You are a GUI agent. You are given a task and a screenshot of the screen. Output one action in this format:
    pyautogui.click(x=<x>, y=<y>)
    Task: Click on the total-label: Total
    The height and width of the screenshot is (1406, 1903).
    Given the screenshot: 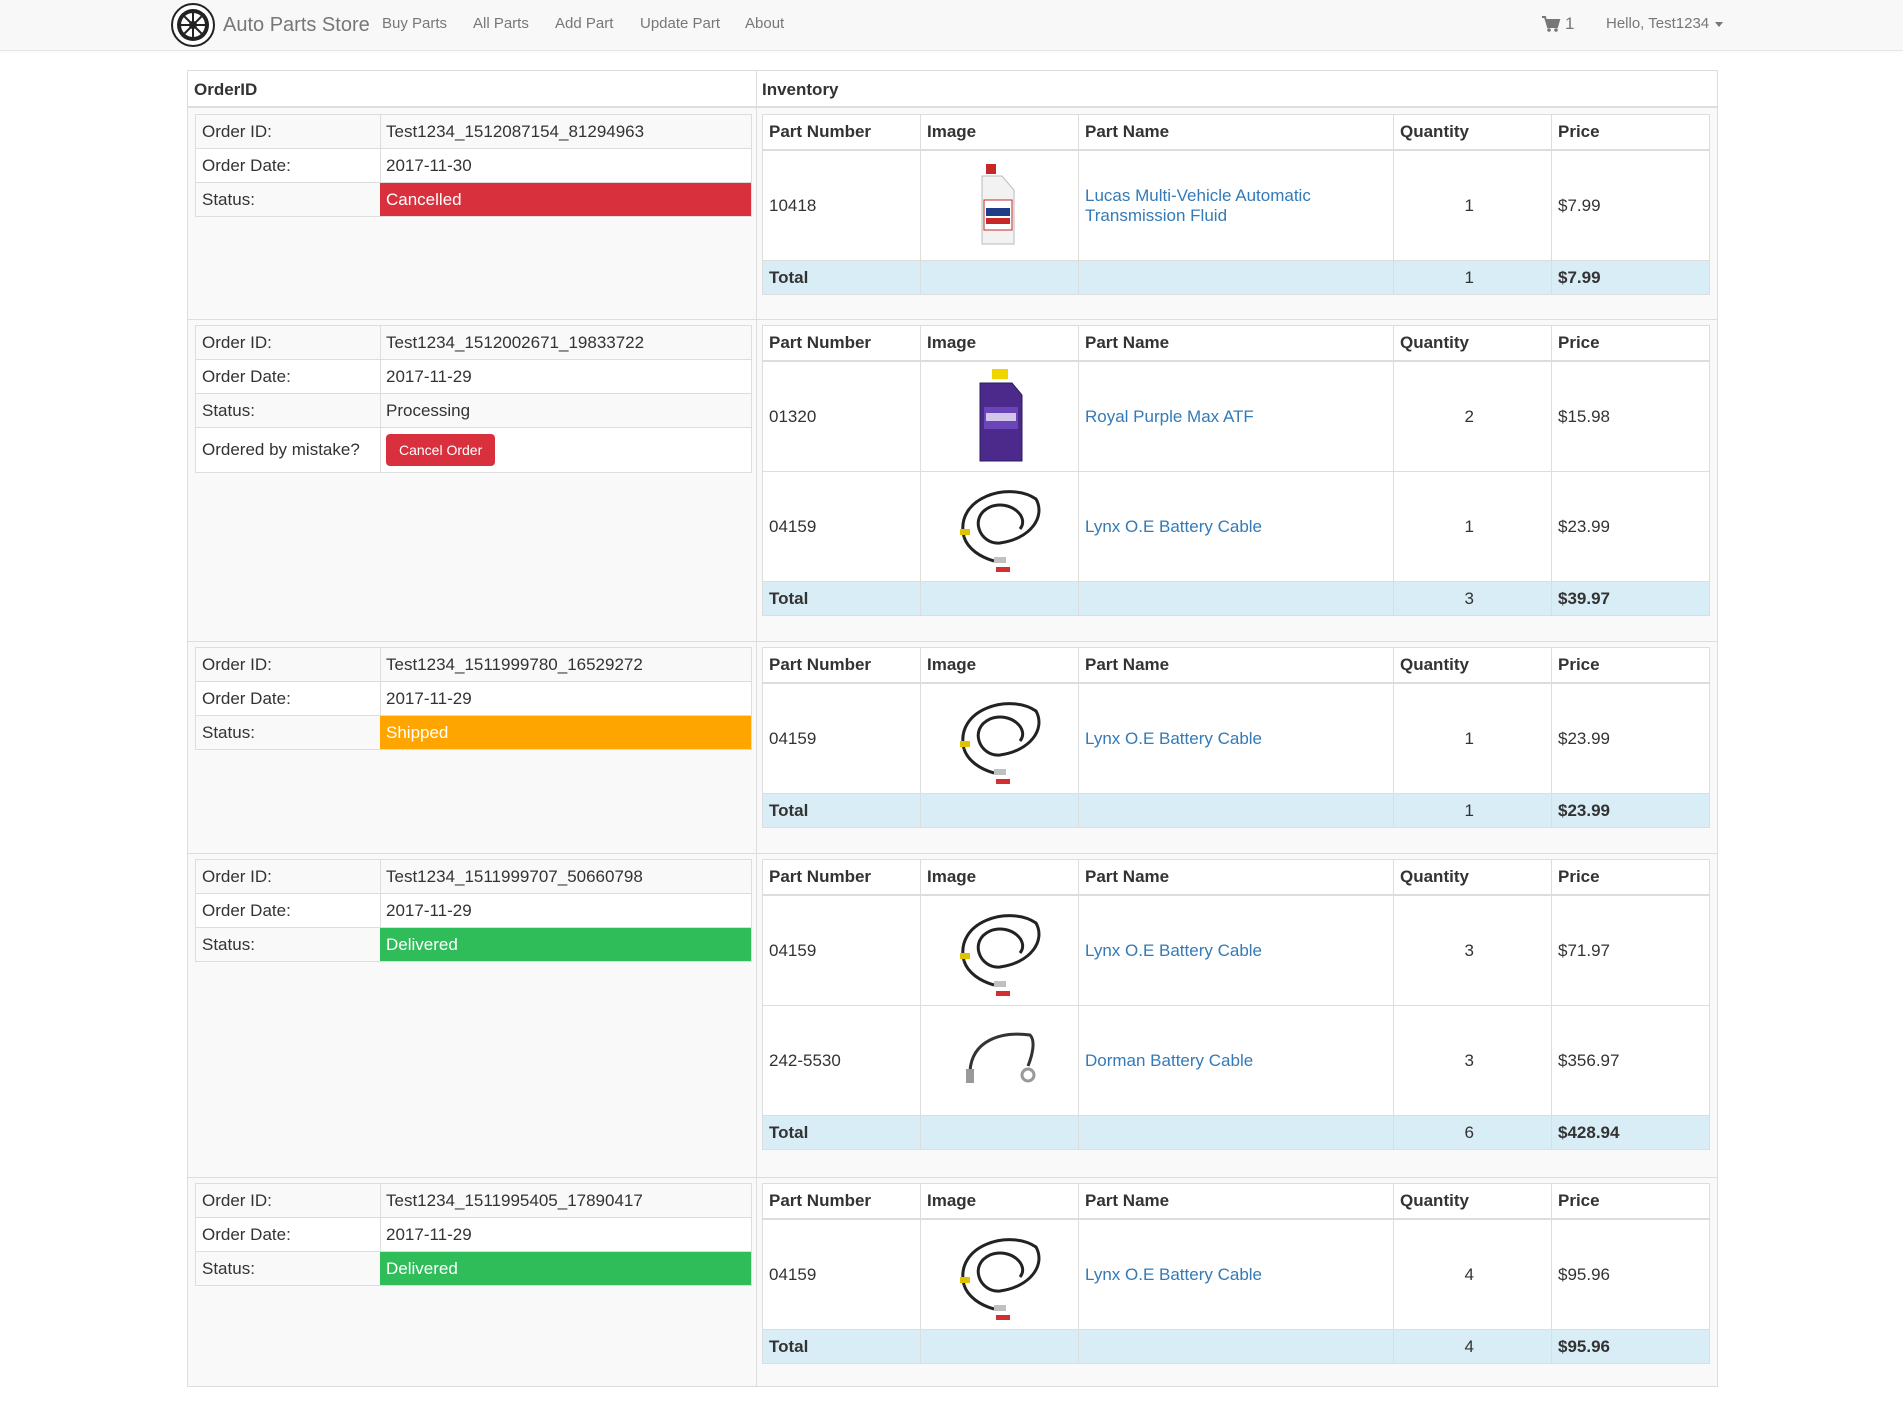 What is the action you would take?
    pyautogui.click(x=841, y=1132)
    